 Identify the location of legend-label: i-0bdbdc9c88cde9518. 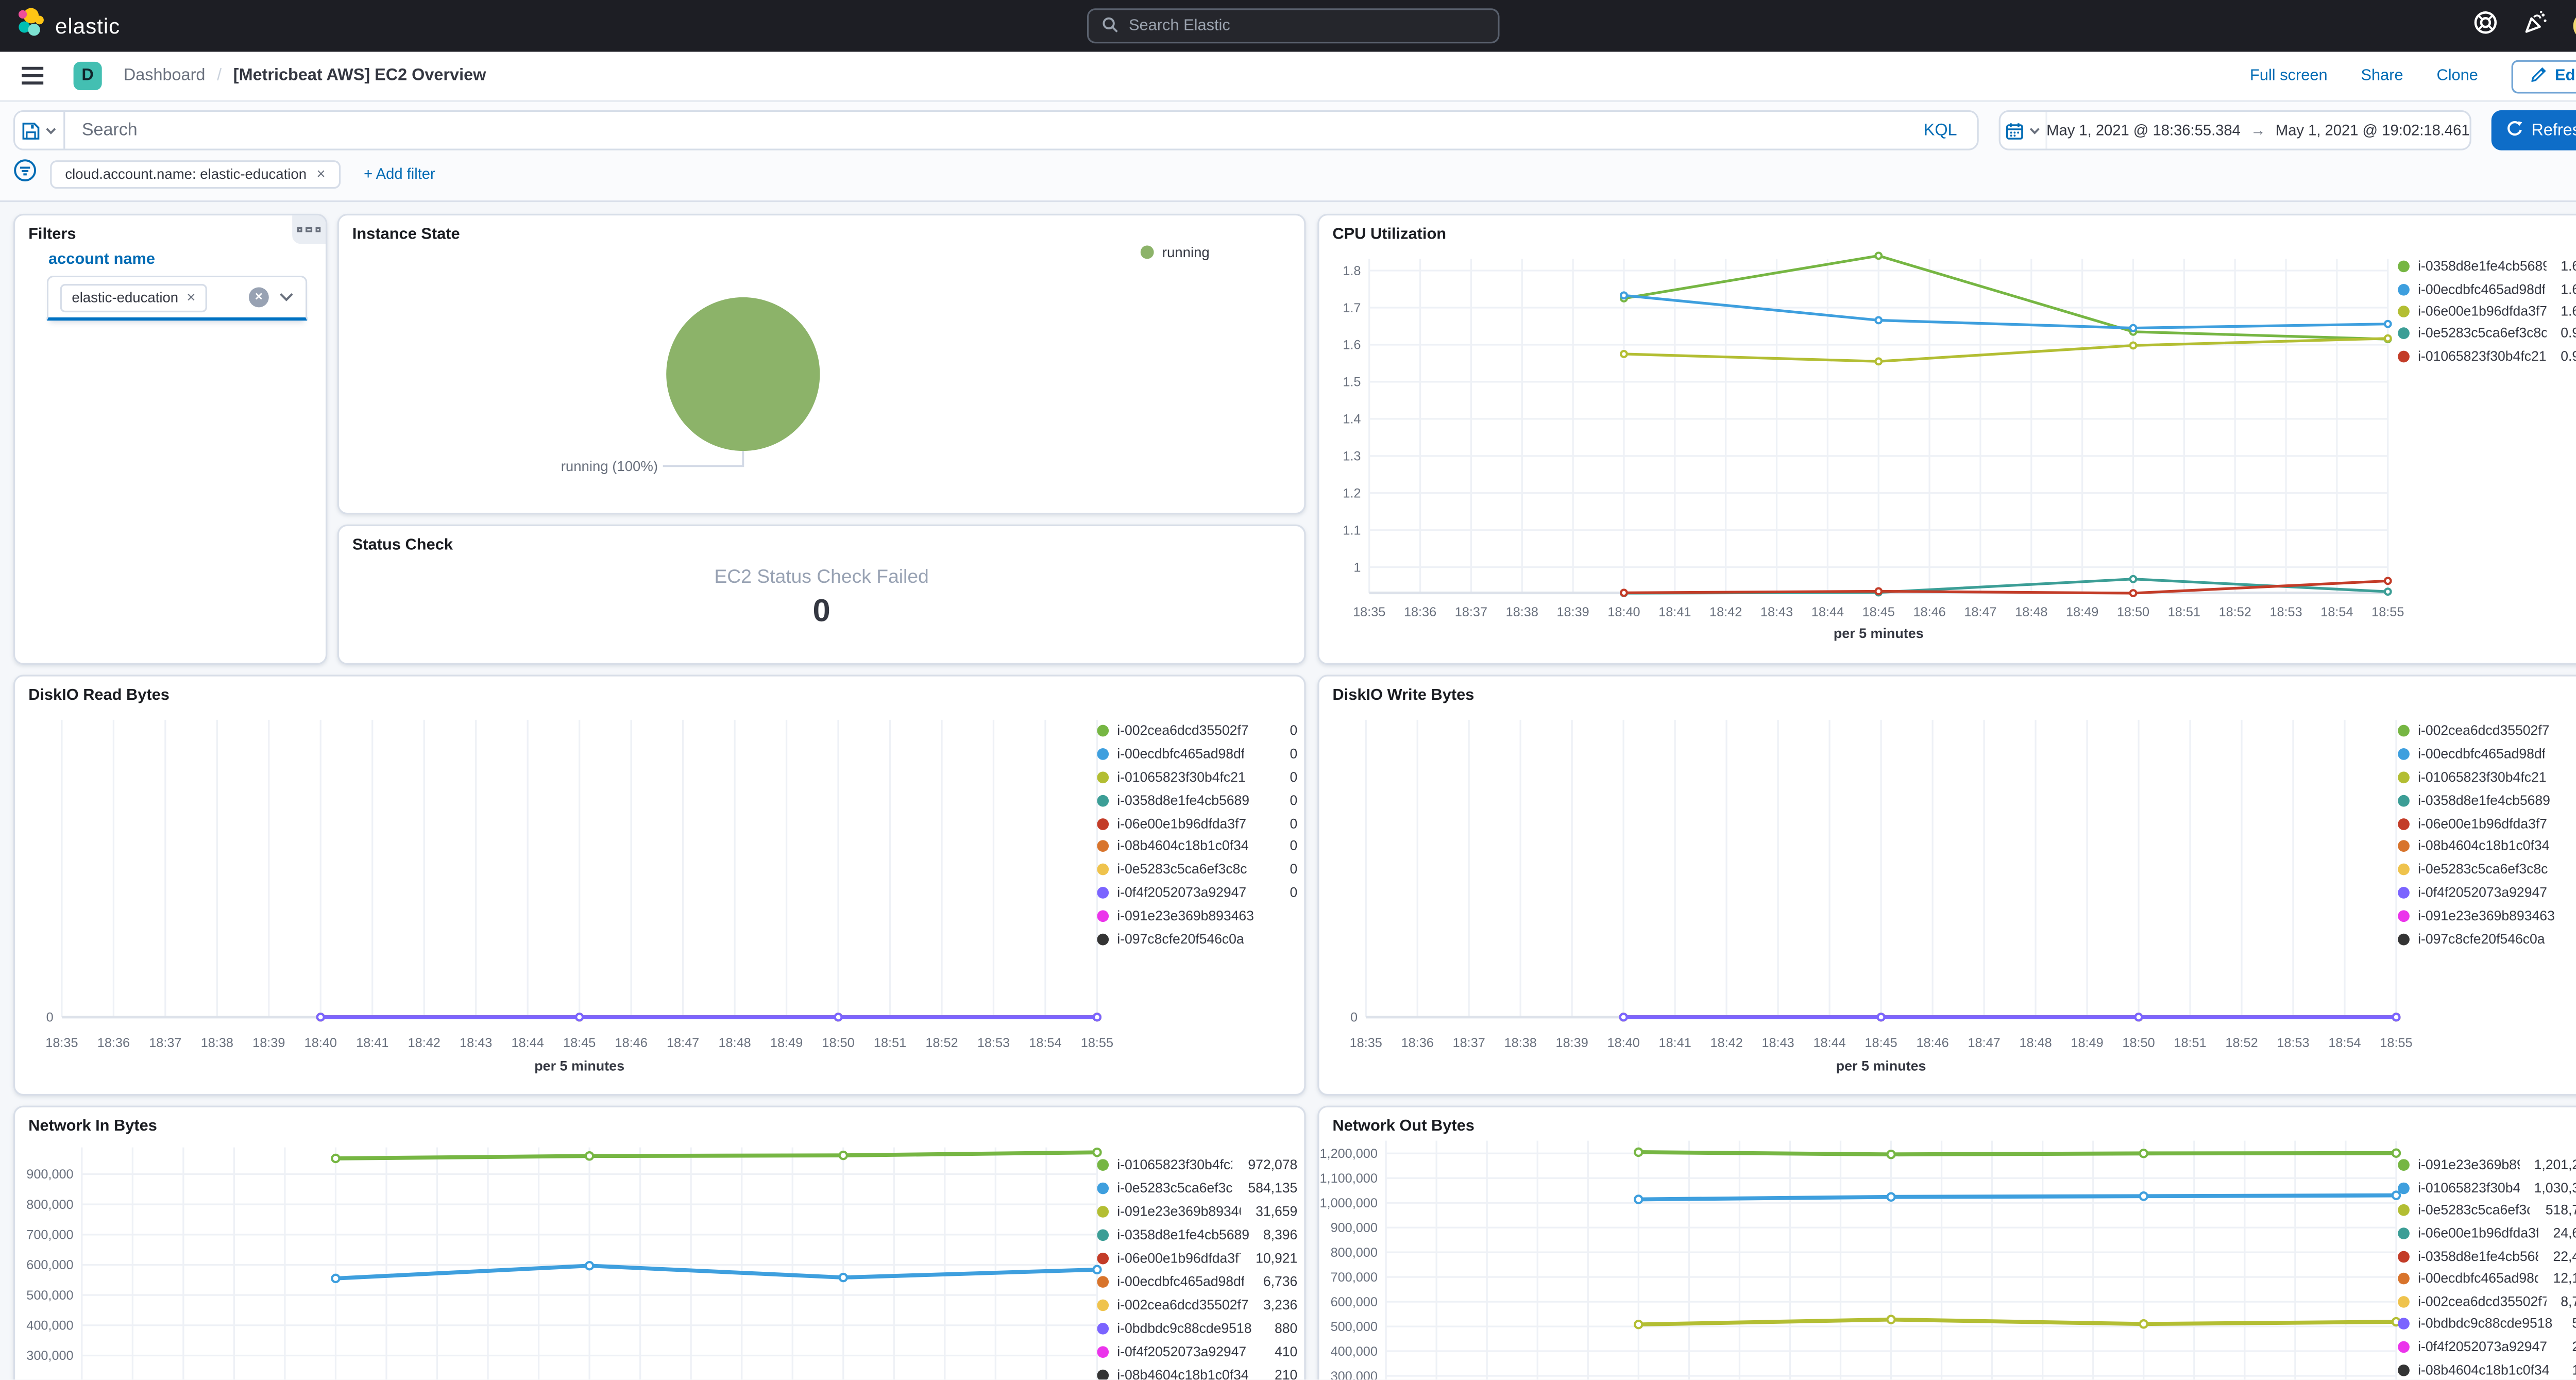
(2485, 1325).